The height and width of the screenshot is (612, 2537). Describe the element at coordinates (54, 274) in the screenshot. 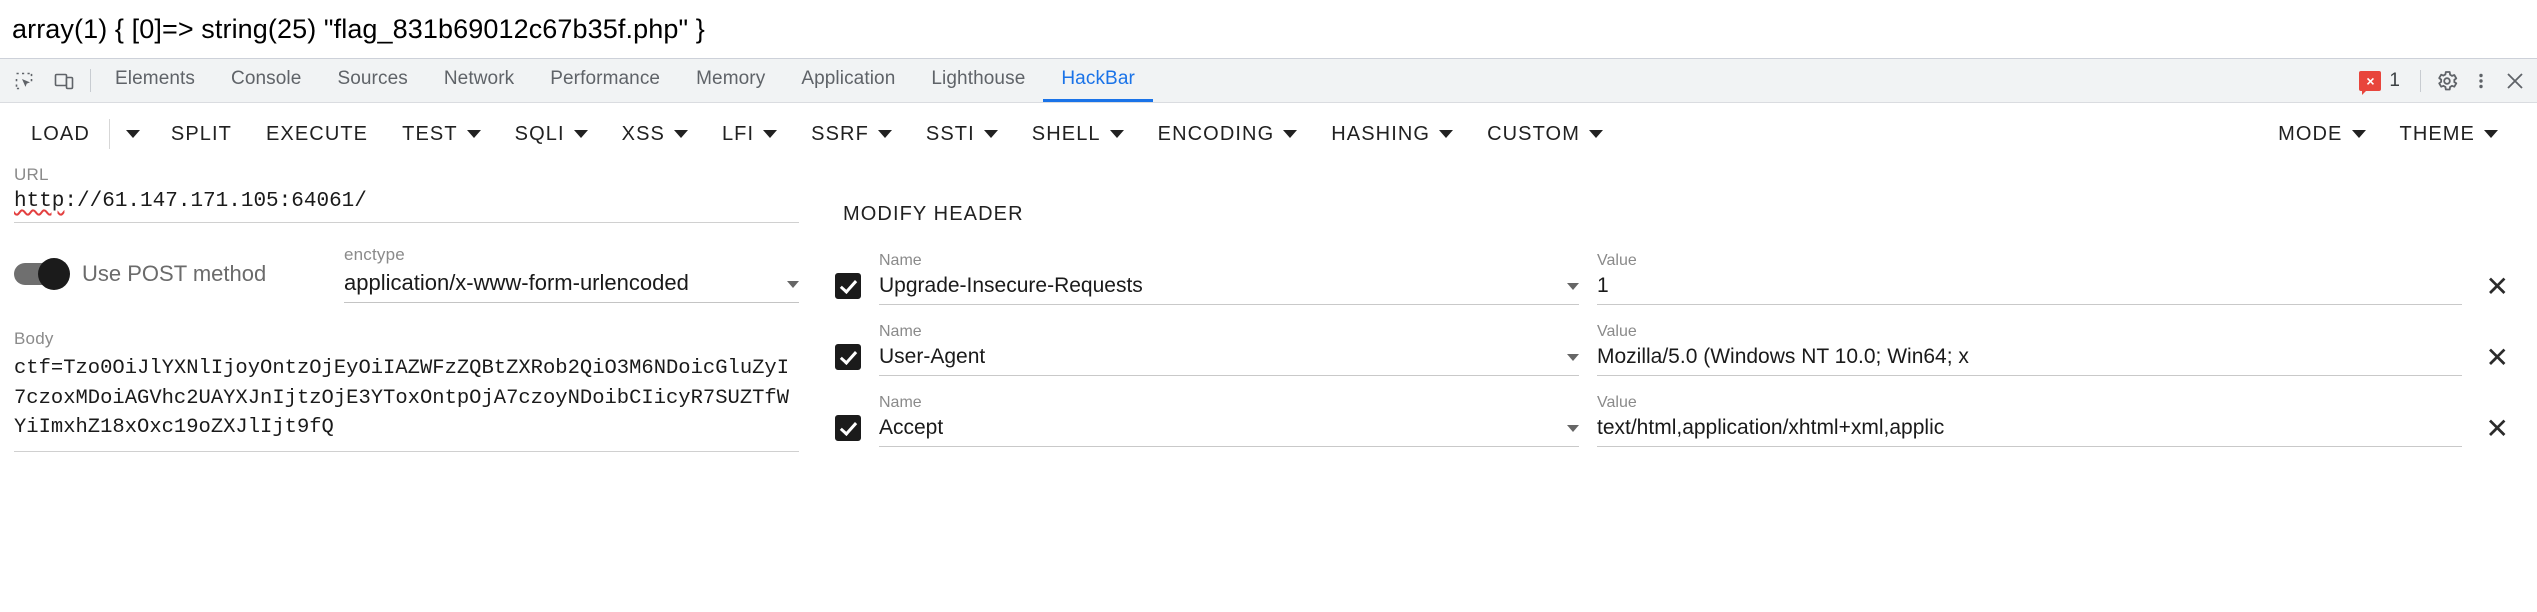

I see `toggle-knob` at that location.